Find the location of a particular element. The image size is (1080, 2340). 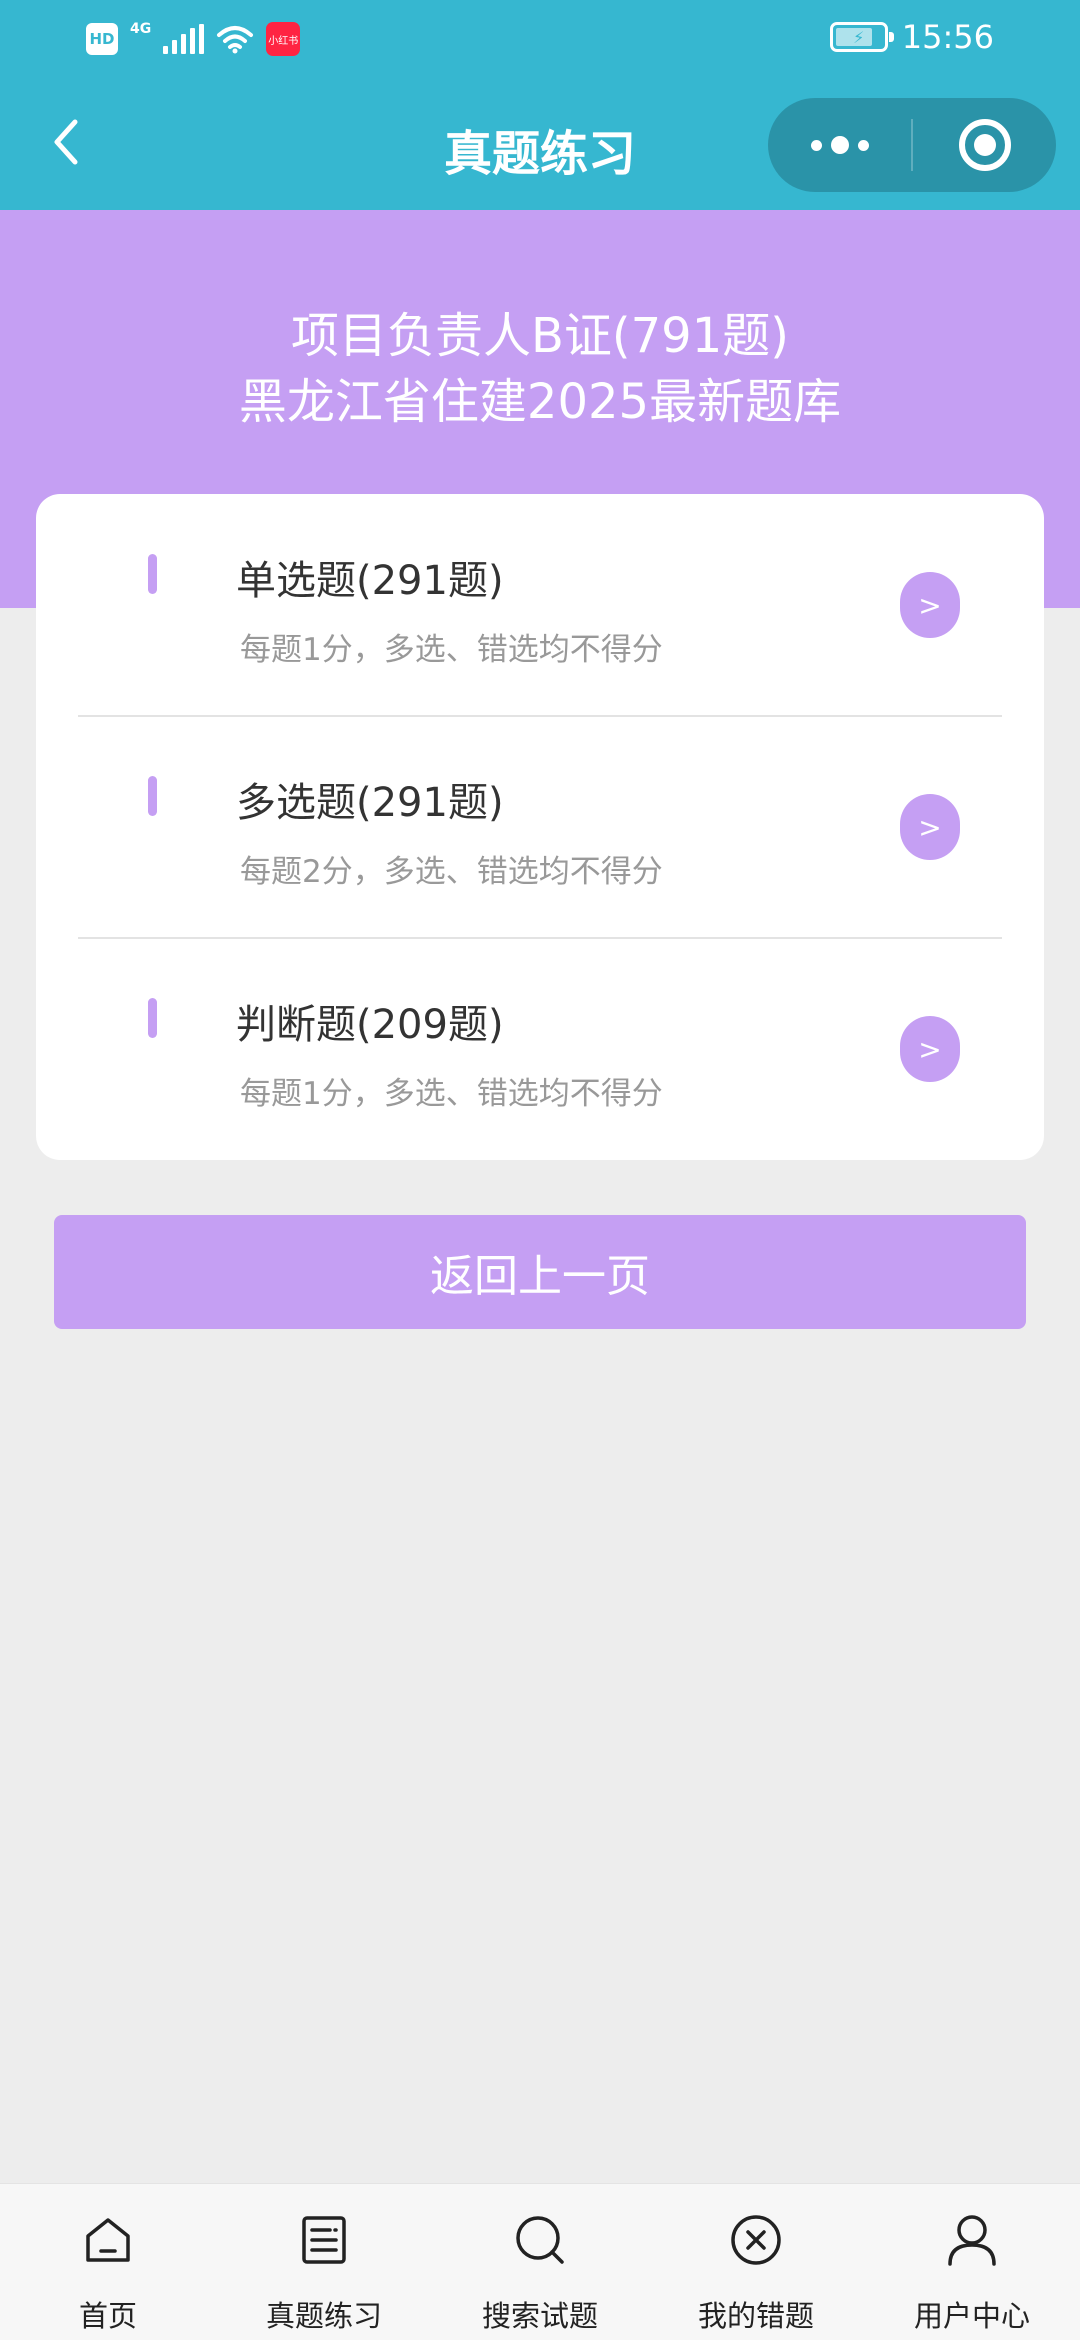

tab-mistakes: 我的错题 is located at coordinates (756, 2262).